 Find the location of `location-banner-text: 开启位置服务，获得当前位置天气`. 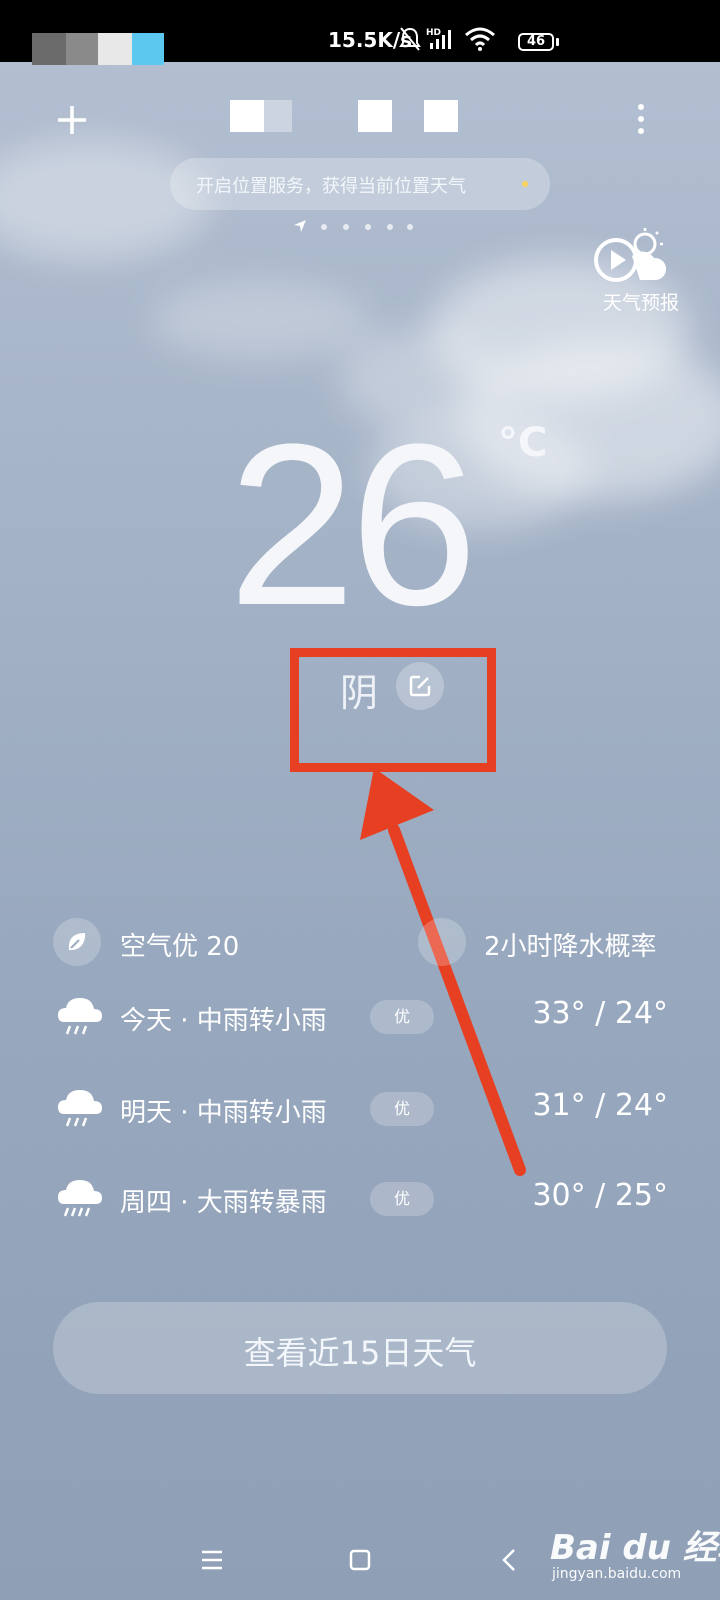

location-banner-text: 开启位置服务，获得当前位置天气 is located at coordinates (331, 186).